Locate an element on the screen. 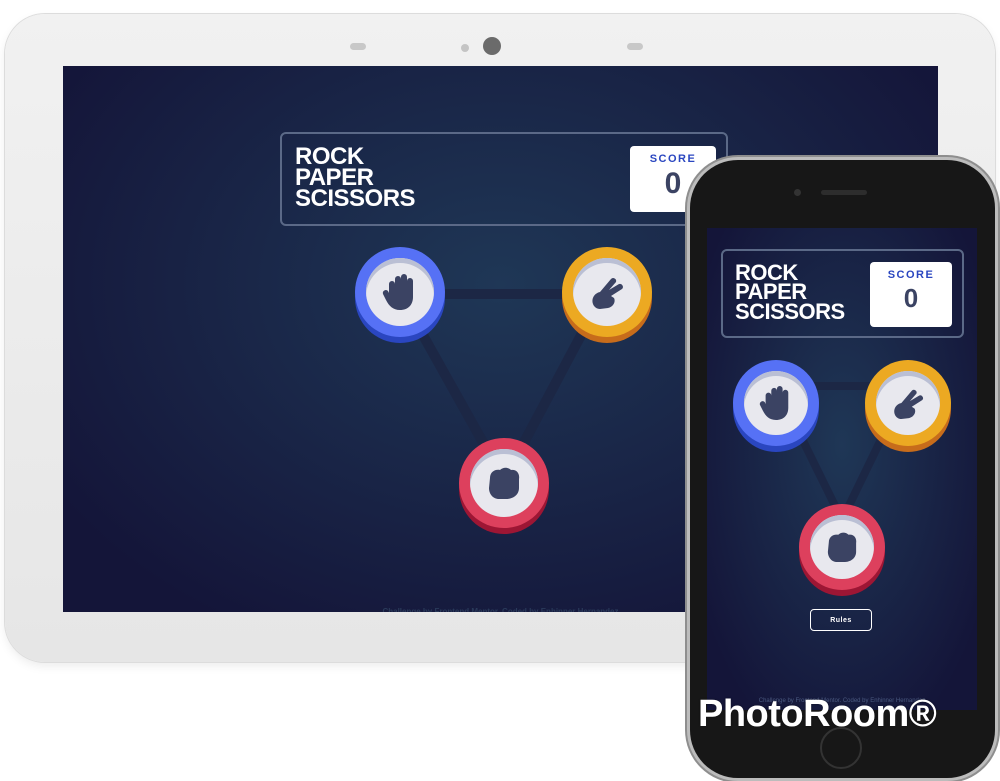 This screenshot has height=781, width=1000. scissors-token-mobile is located at coordinates (908, 403).